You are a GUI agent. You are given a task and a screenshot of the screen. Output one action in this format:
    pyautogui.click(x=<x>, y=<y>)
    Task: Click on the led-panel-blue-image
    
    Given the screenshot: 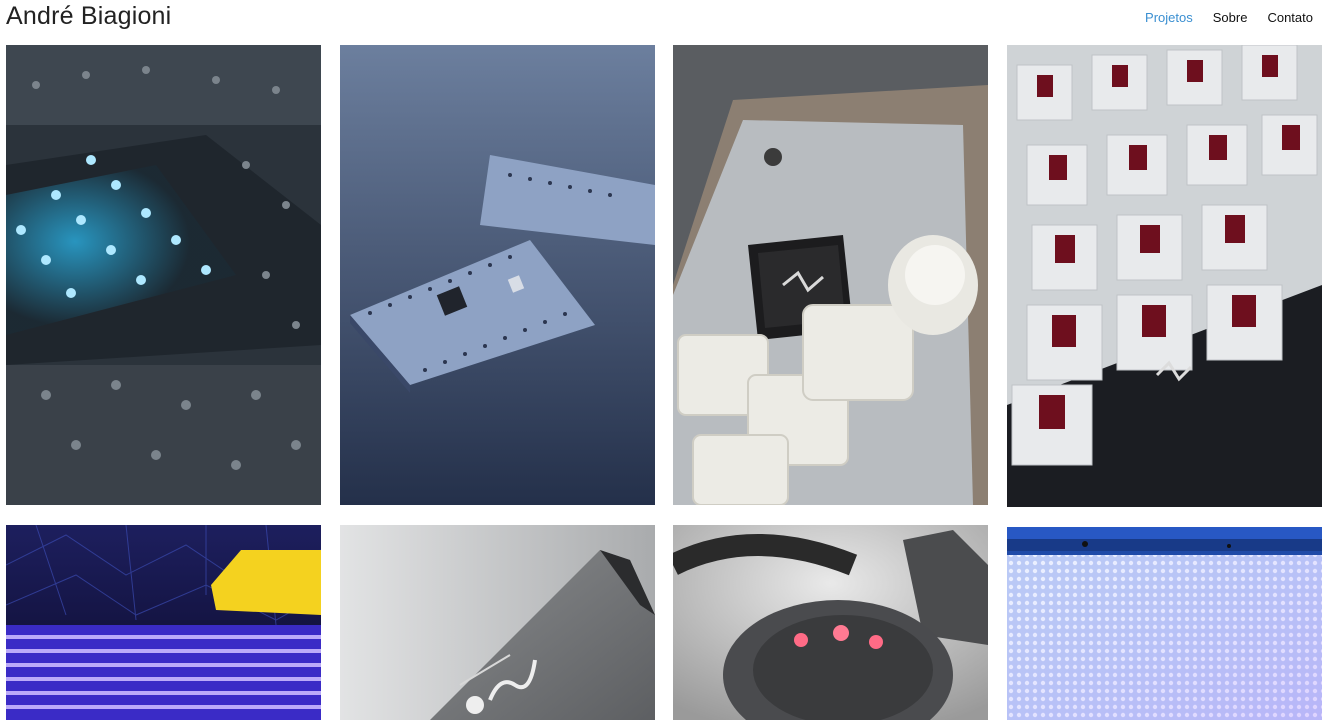 What is the action you would take?
    pyautogui.click(x=1164, y=623)
    